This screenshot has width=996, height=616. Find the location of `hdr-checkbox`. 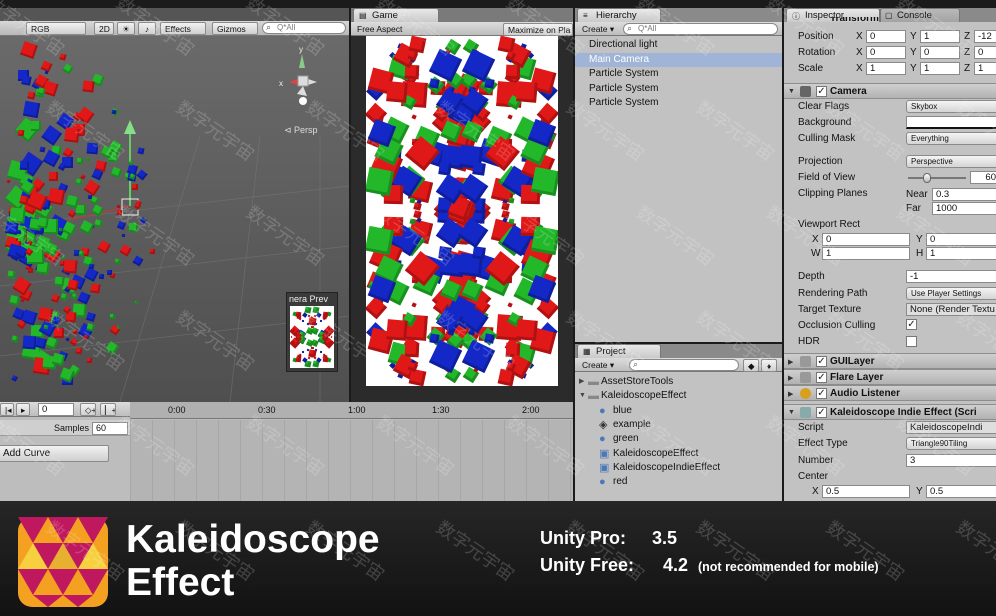

hdr-checkbox is located at coordinates (911, 341).